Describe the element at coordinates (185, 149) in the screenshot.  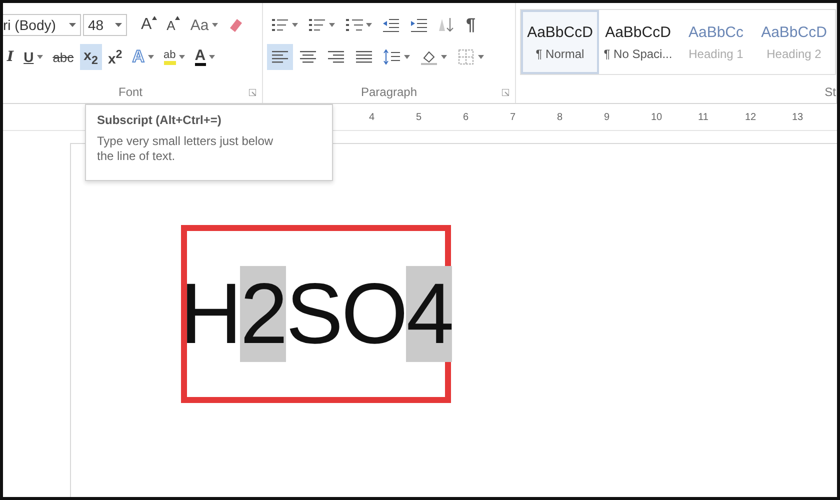
I see `tooltip-text: Type very small letters just below the line of text.` at that location.